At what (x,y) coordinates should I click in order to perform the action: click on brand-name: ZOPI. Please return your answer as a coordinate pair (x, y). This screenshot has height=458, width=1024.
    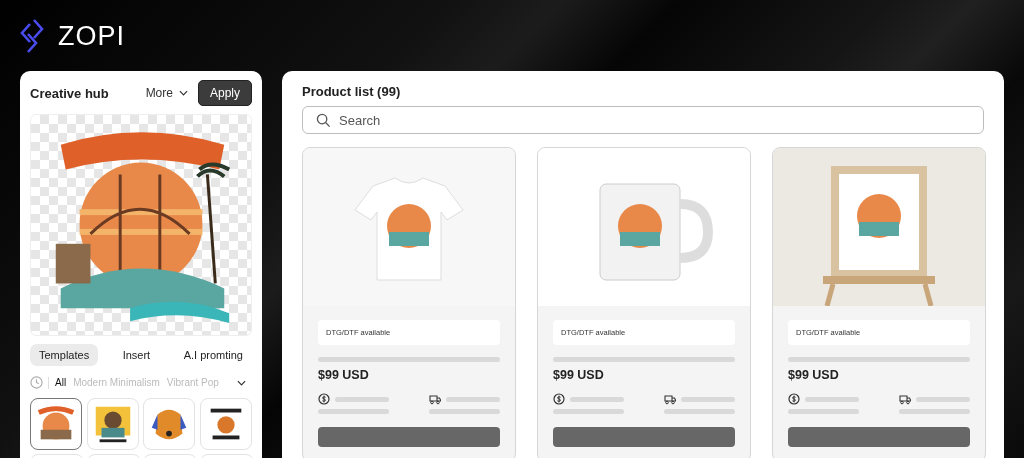
    Looking at the image, I should click on (91, 36).